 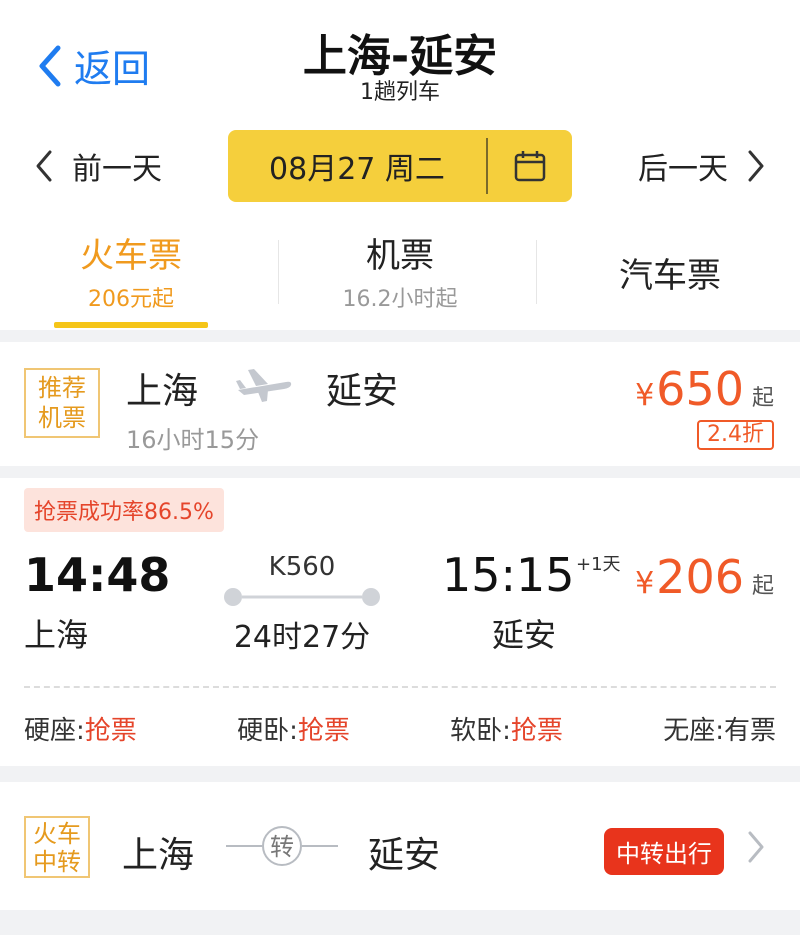 What do you see at coordinates (357, 169) in the screenshot?
I see `selected-date: 08月27 周二` at bounding box center [357, 169].